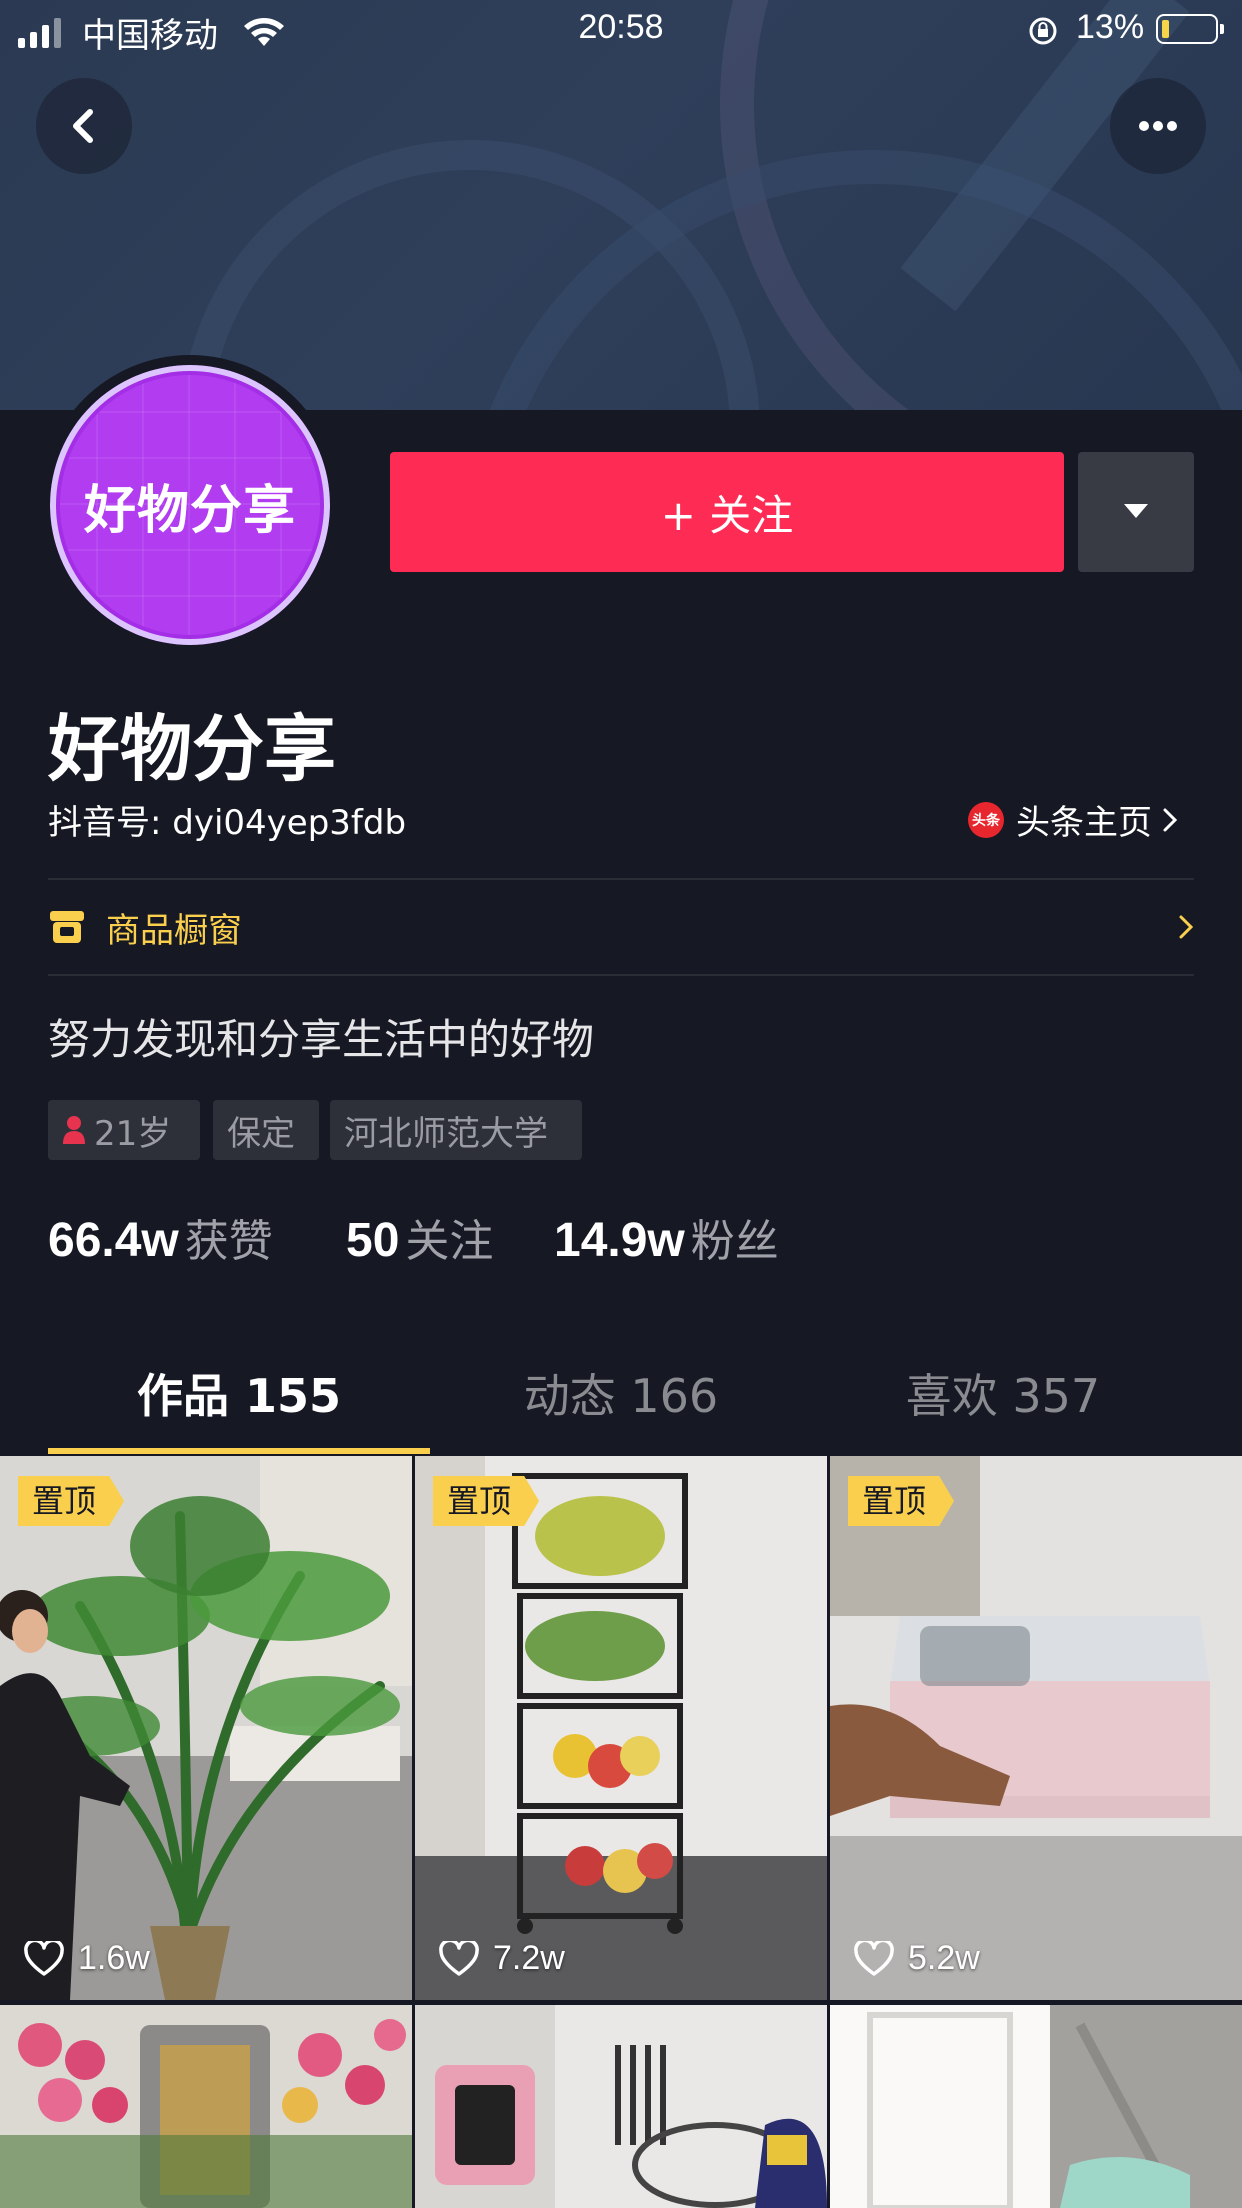 The image size is (1242, 2208). I want to click on stat-likes: 66.4w 获赞, so click(160, 1237).